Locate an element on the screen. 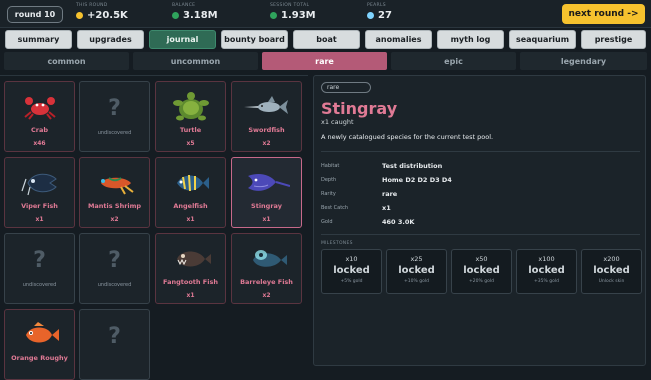 This screenshot has height=380, width=651. next-round-button: next round -> is located at coordinates (603, 14).